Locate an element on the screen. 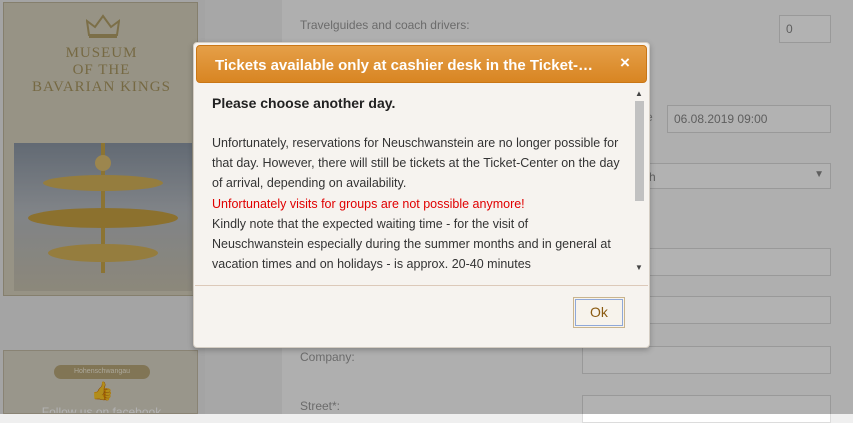 This screenshot has width=853, height=423. scroll-down-arrow-icon: ▼ is located at coordinates (639, 268).